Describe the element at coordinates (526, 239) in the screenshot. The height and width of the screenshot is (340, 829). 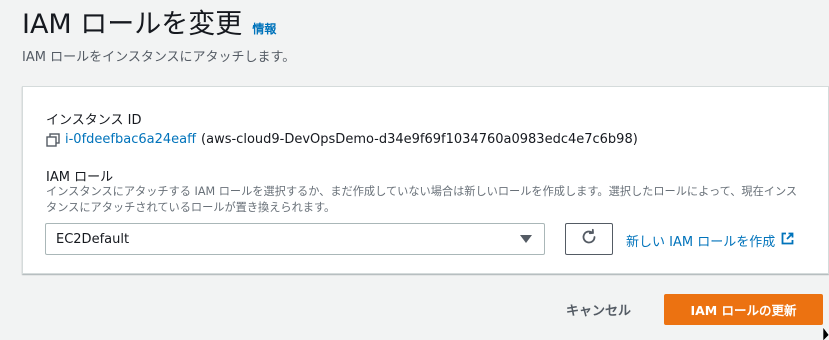
I see `caret-down-icon` at that location.